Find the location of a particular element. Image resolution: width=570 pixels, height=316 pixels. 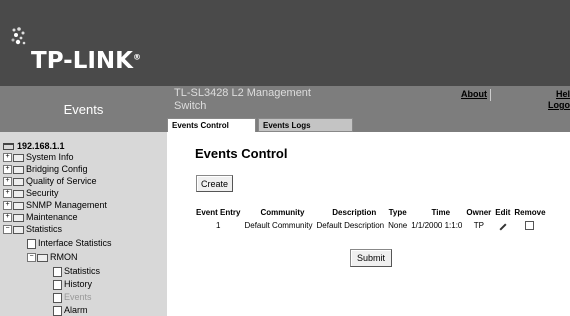

sidebar-item-security: + Security is located at coordinates (31, 193).